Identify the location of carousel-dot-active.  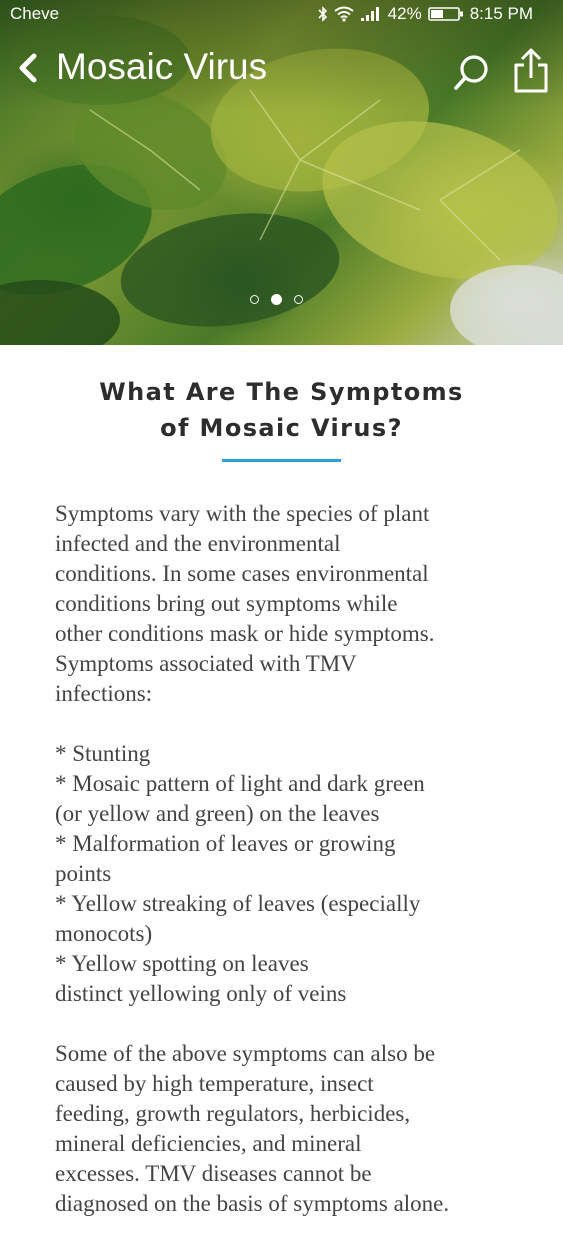
(276, 299).